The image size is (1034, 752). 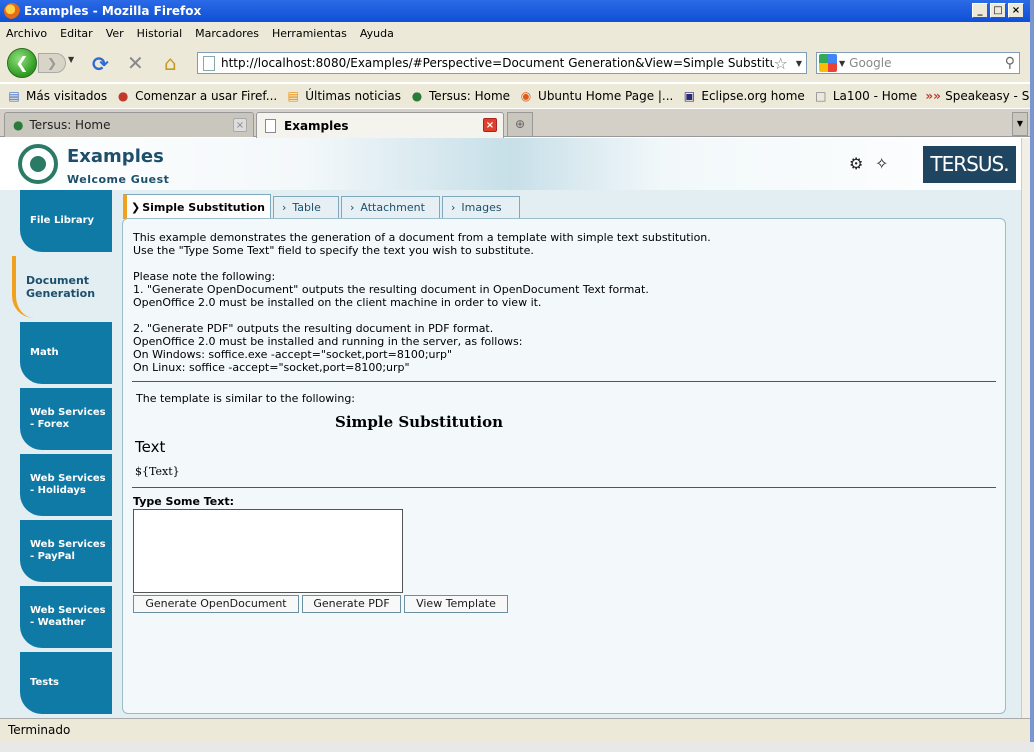 What do you see at coordinates (980, 10) in the screenshot?
I see `minimize-button: _` at bounding box center [980, 10].